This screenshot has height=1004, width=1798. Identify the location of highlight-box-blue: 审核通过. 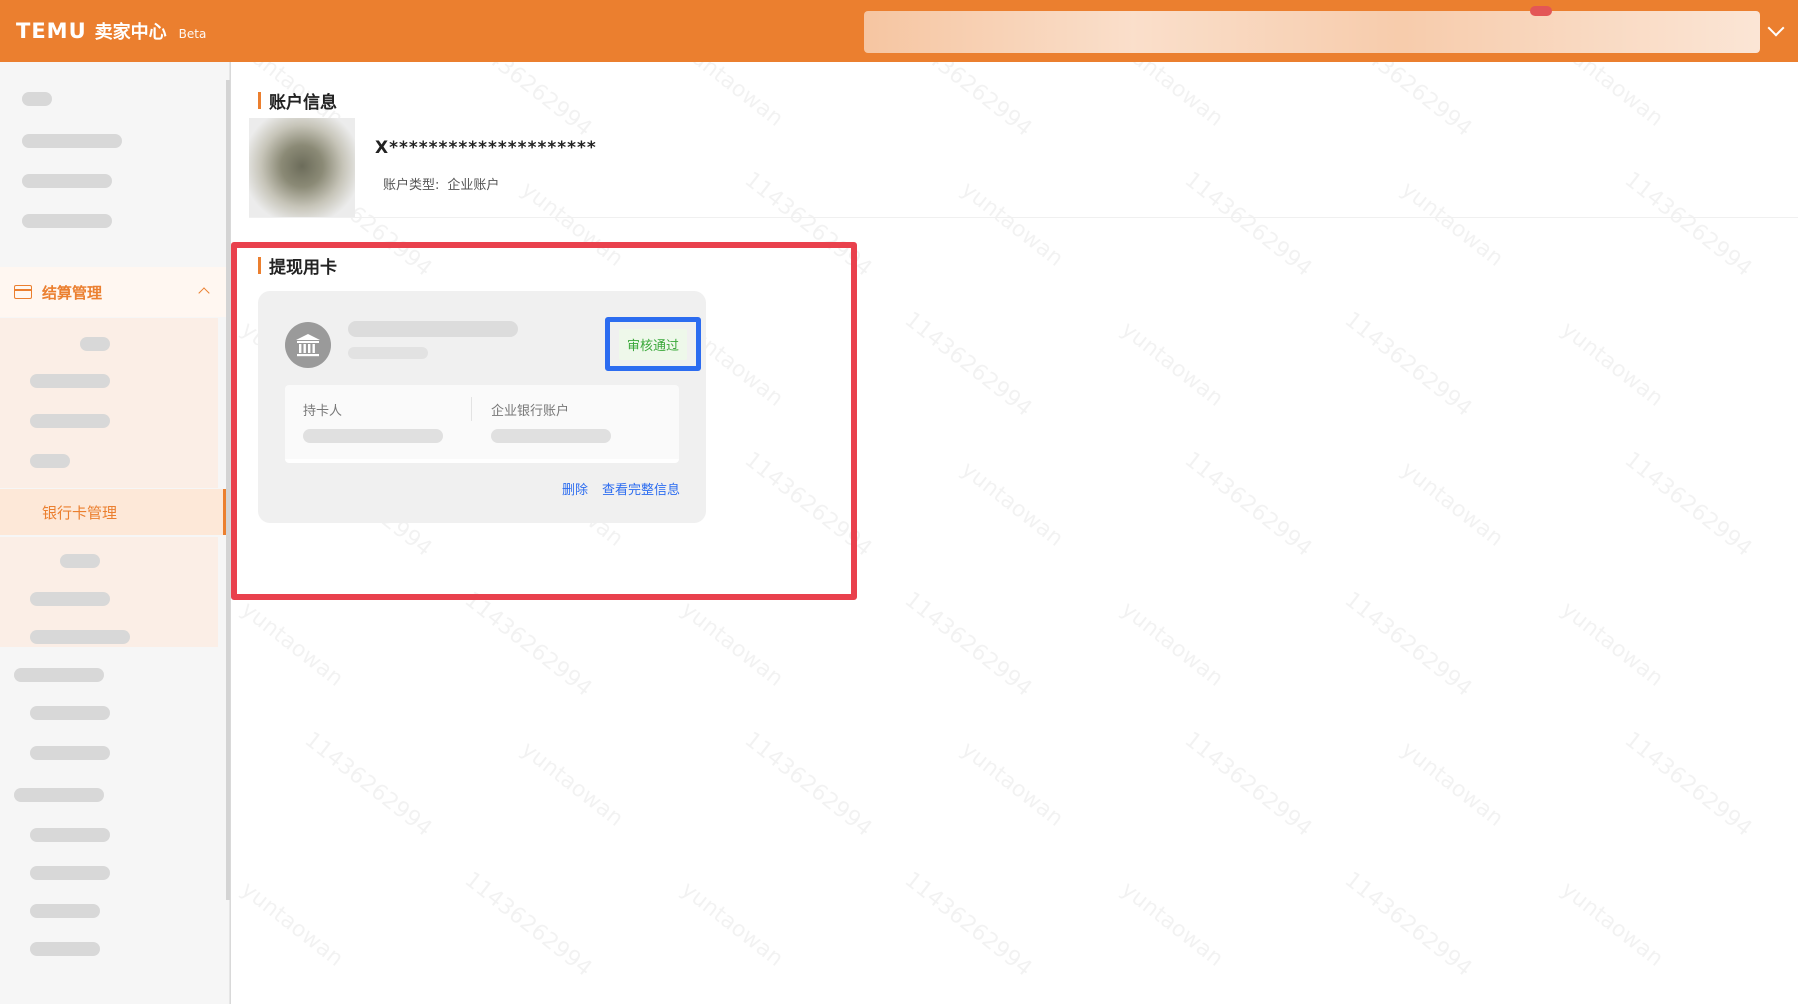
(653, 344).